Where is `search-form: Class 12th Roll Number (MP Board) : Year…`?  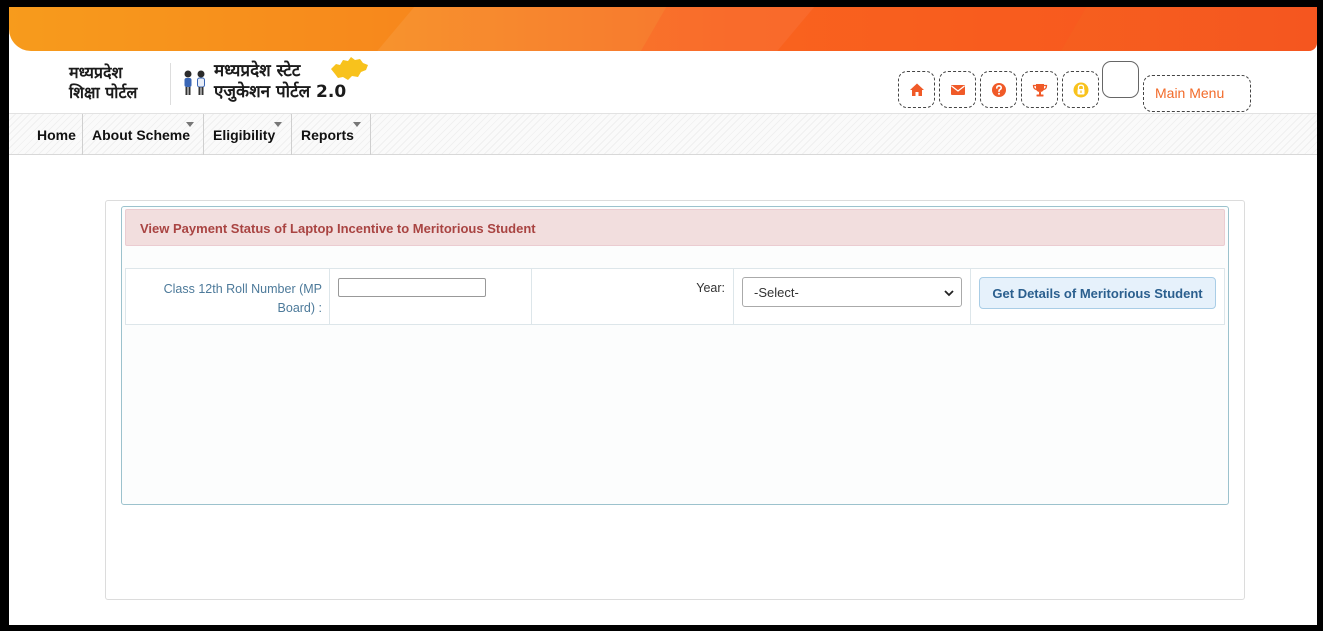 search-form: Class 12th Roll Number (MP Board) : Year… is located at coordinates (675, 296).